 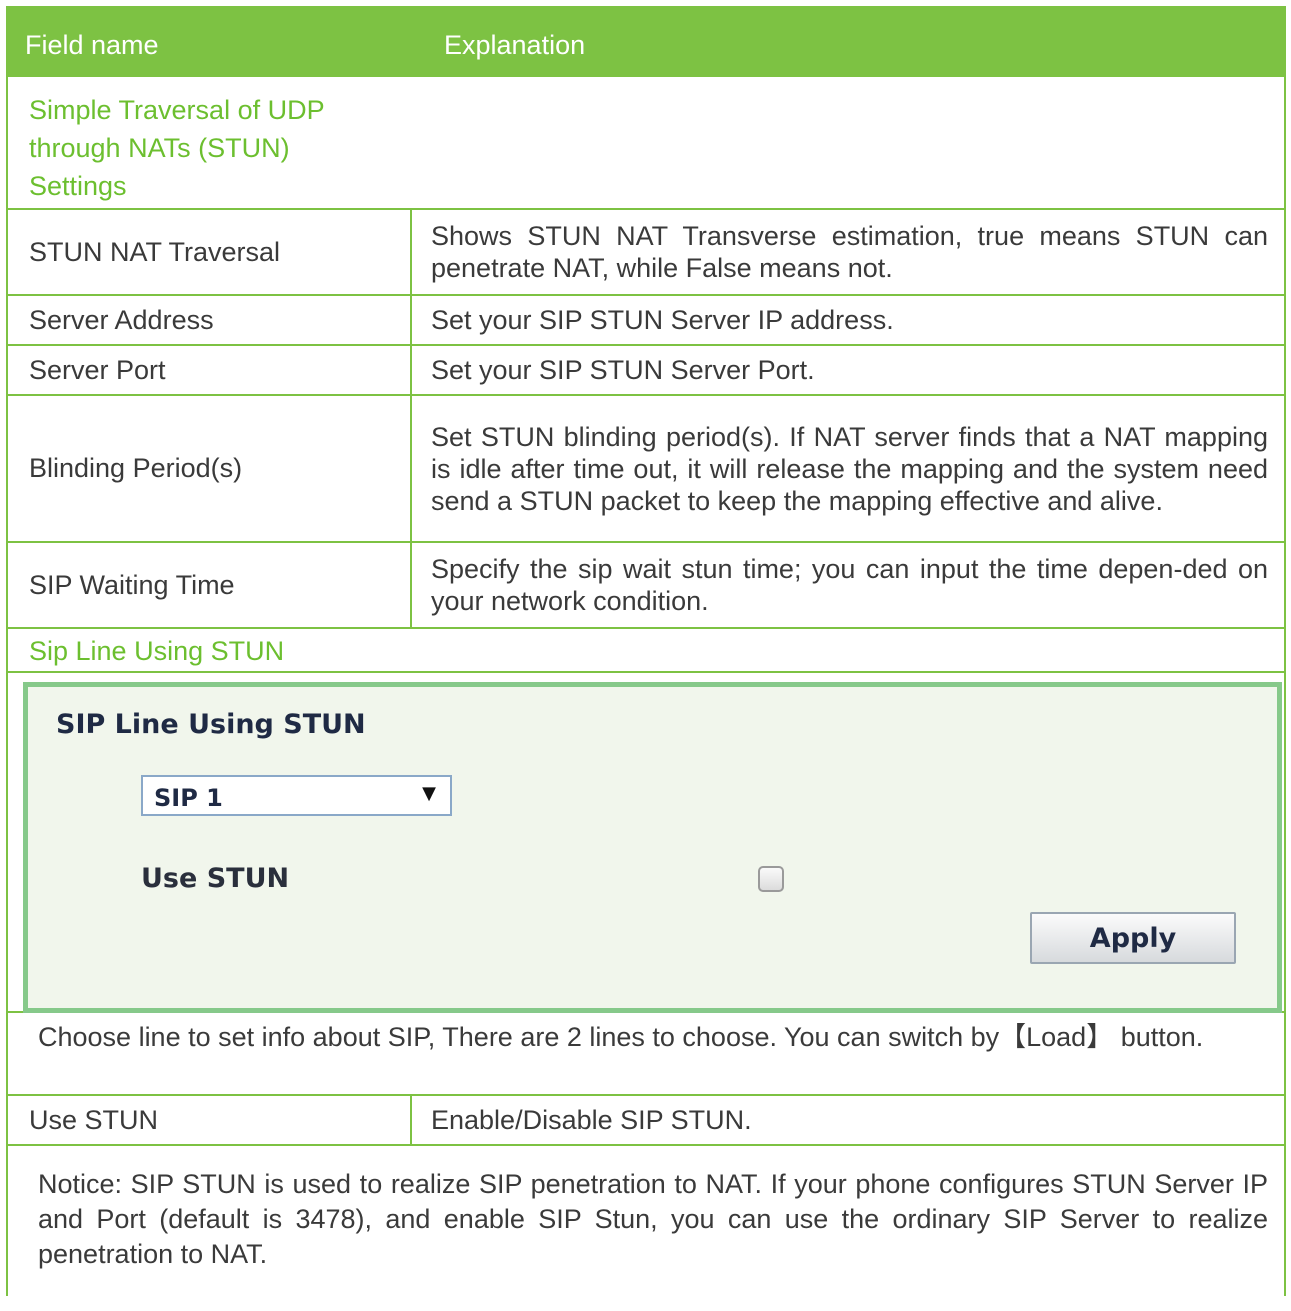 I want to click on row-explanation: Set your SIP STUN Server Port., so click(x=623, y=370).